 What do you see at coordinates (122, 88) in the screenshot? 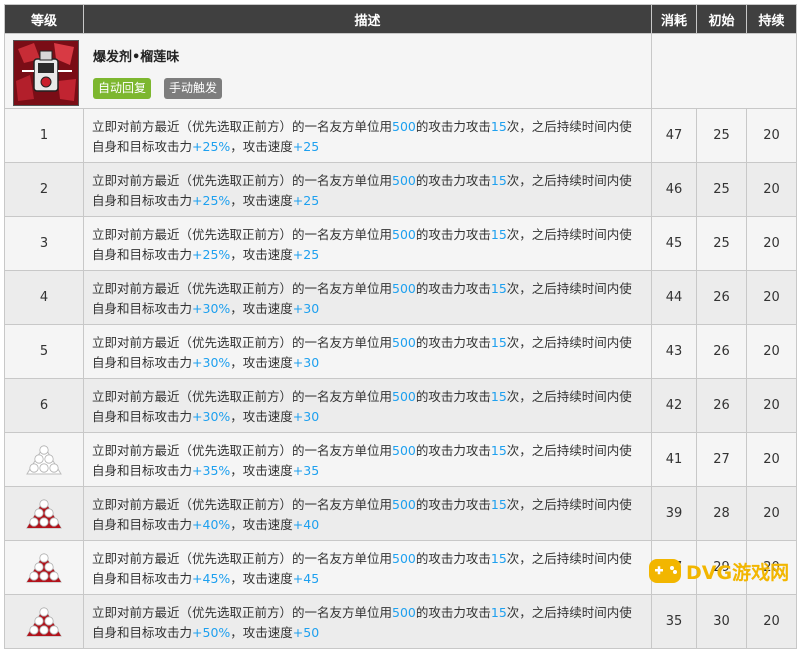
I see `tag-auto-recovery: 自动回复` at bounding box center [122, 88].